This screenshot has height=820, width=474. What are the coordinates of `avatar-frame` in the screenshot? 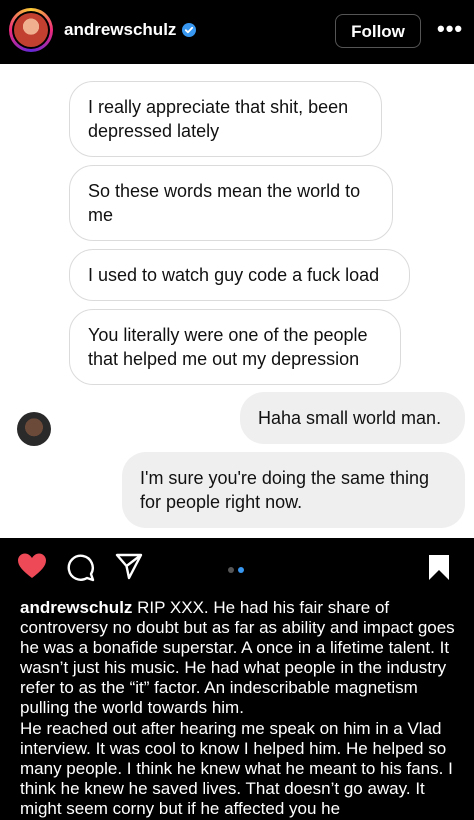 It's located at (31, 30).